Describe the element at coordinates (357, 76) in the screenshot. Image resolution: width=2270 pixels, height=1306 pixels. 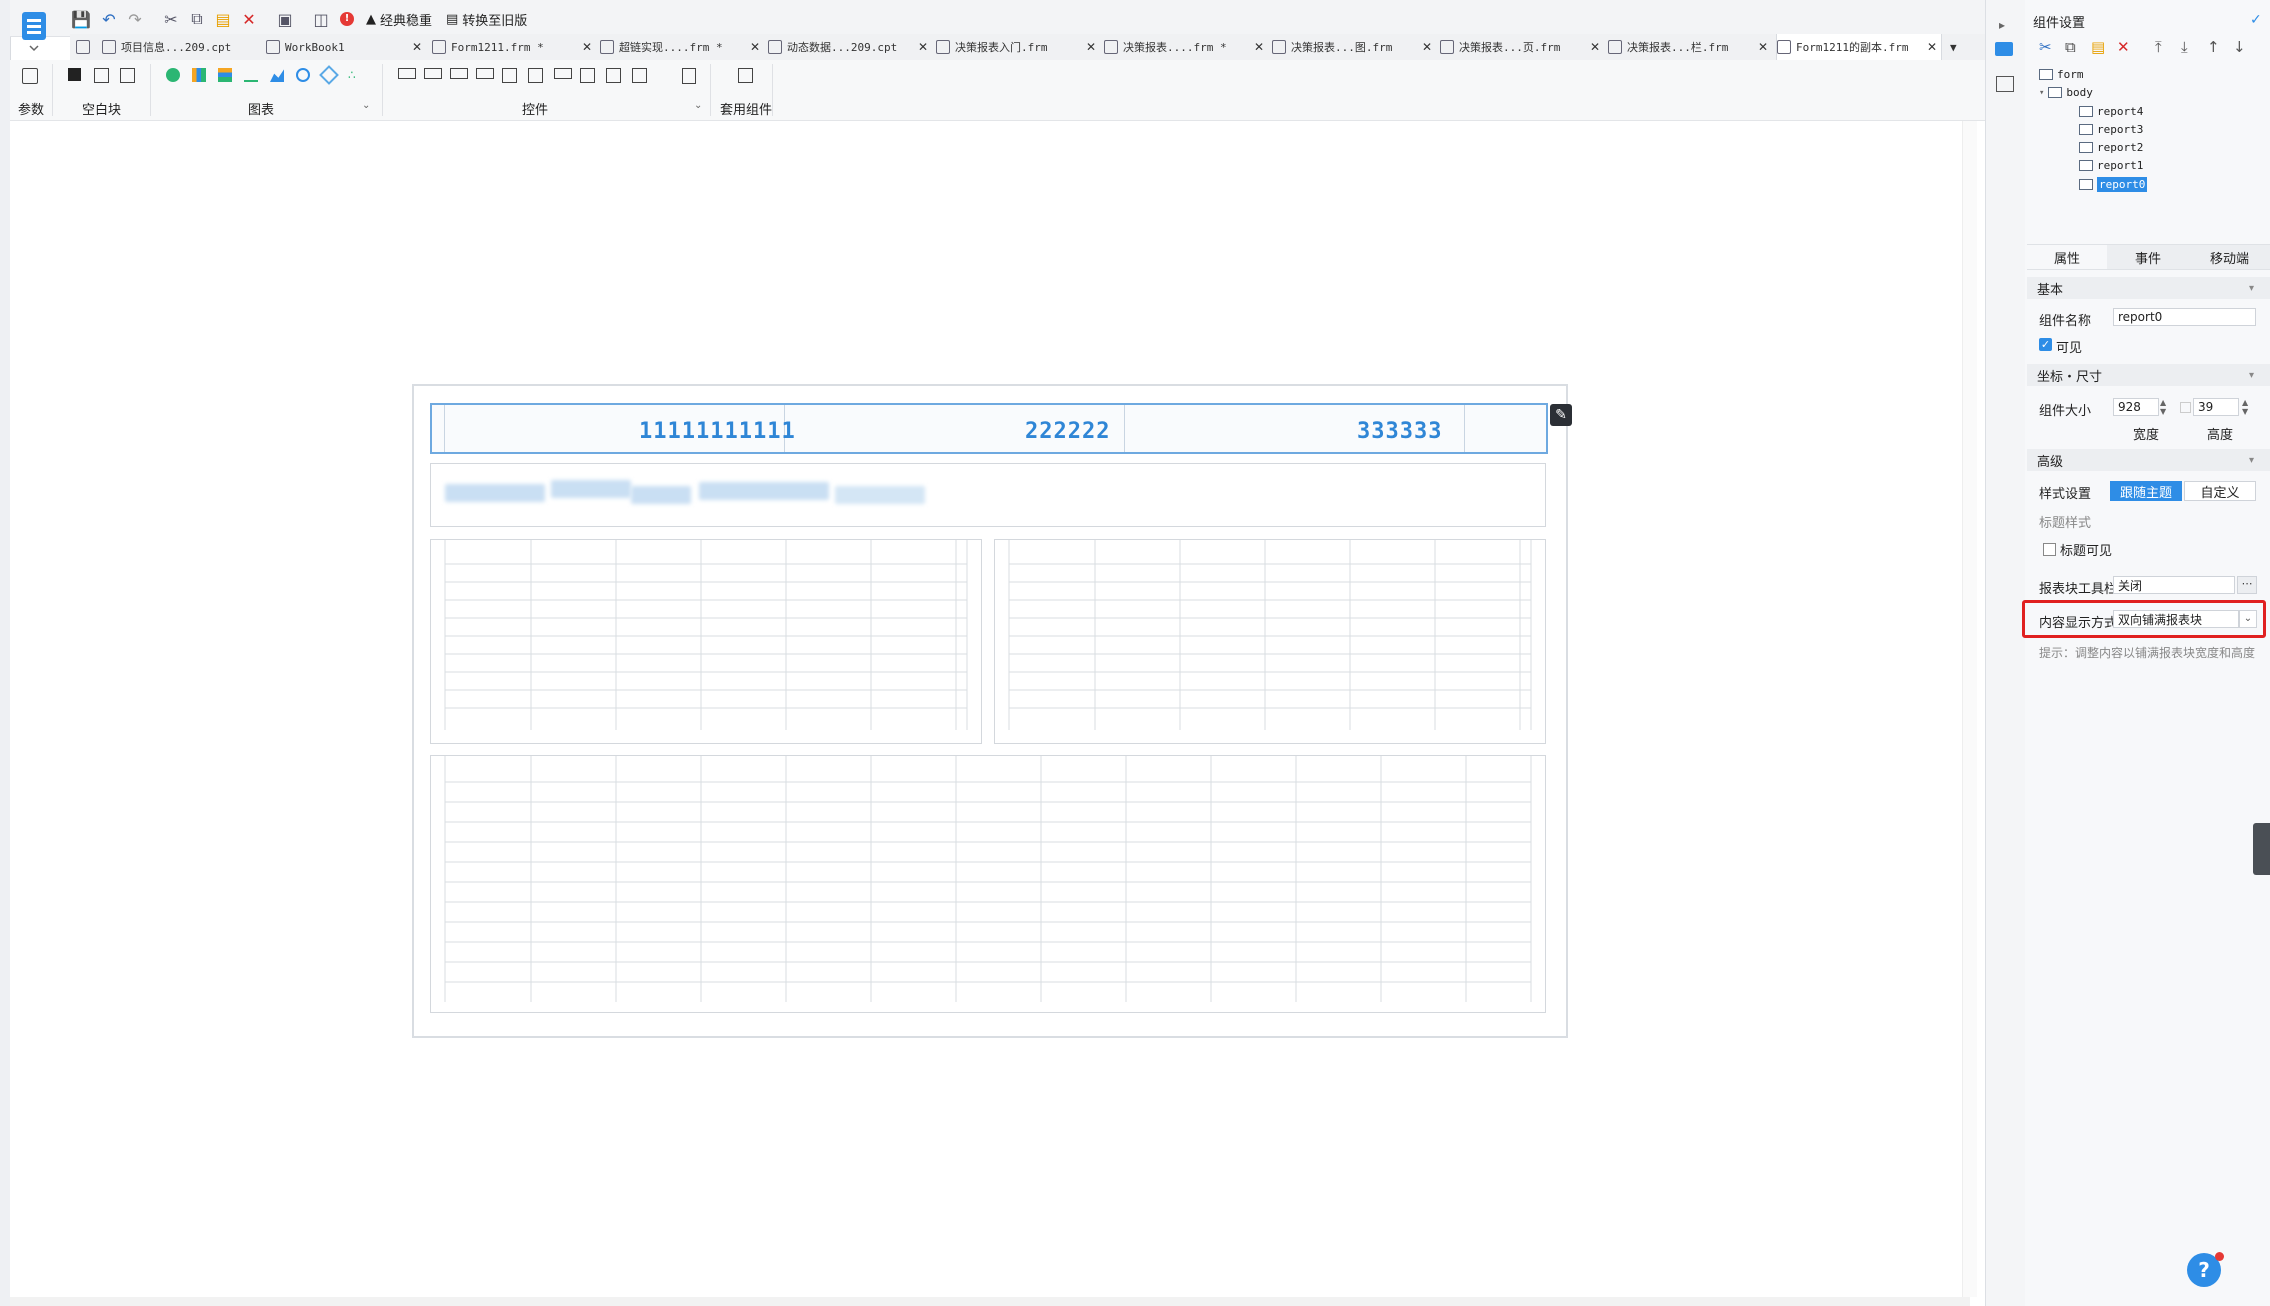
I see `scatter-chart-icon: ∴` at that location.